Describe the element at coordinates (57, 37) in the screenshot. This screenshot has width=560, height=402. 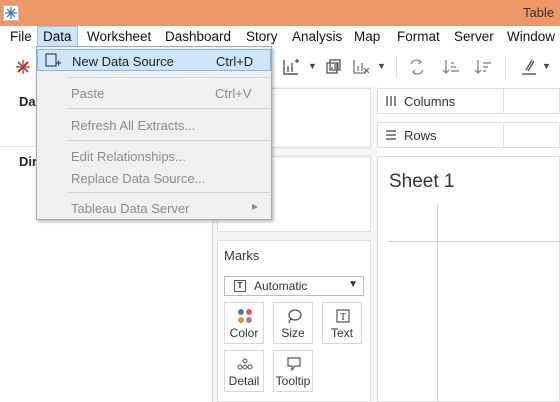
I see `menu-data: Data` at that location.